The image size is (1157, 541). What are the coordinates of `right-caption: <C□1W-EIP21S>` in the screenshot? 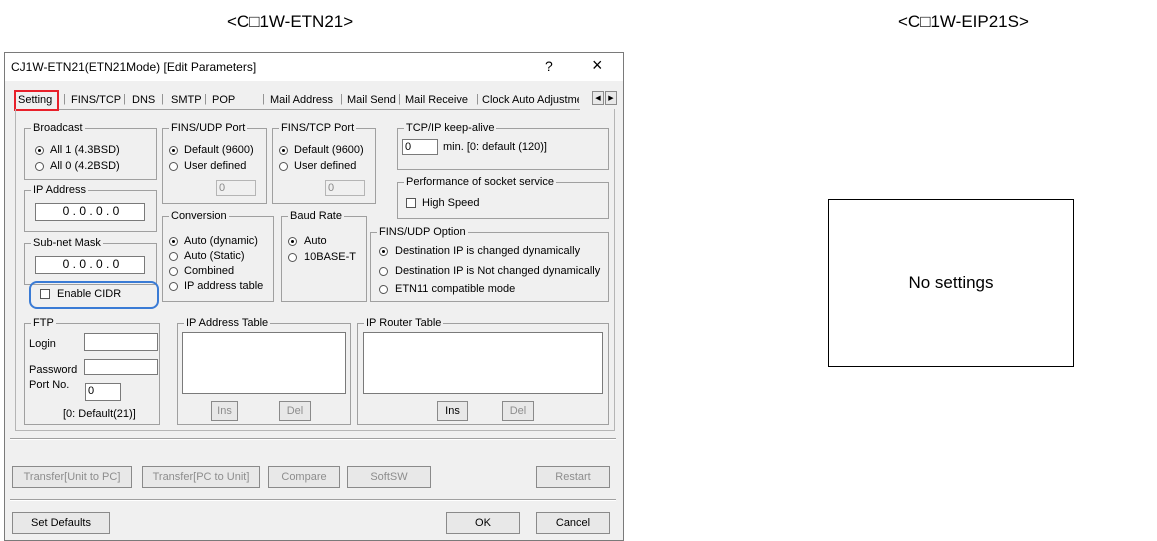 It's located at (963, 21).